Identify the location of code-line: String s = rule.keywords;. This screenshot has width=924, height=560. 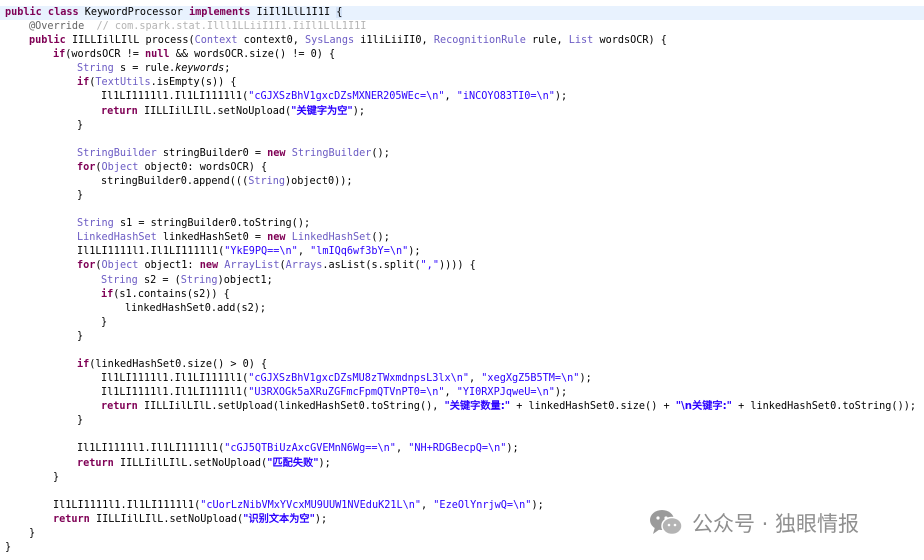
(115, 69).